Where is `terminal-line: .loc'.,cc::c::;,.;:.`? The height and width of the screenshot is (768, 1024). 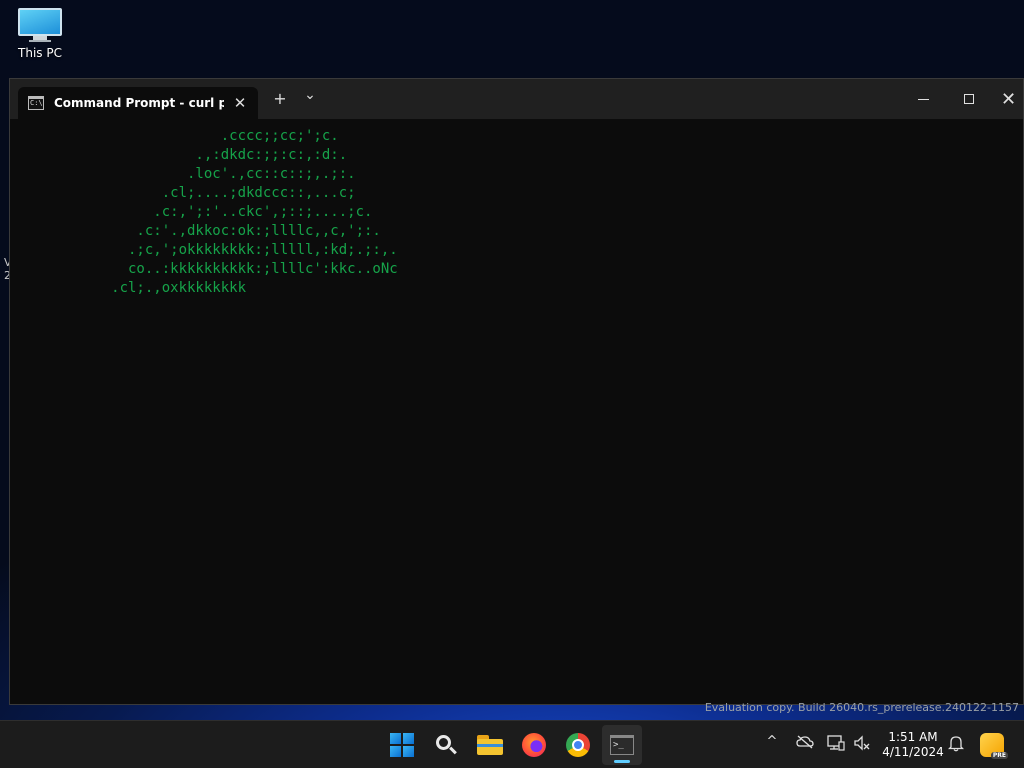
terminal-line: .loc'.,cc::c::;,.;:. is located at coordinates (183, 174).